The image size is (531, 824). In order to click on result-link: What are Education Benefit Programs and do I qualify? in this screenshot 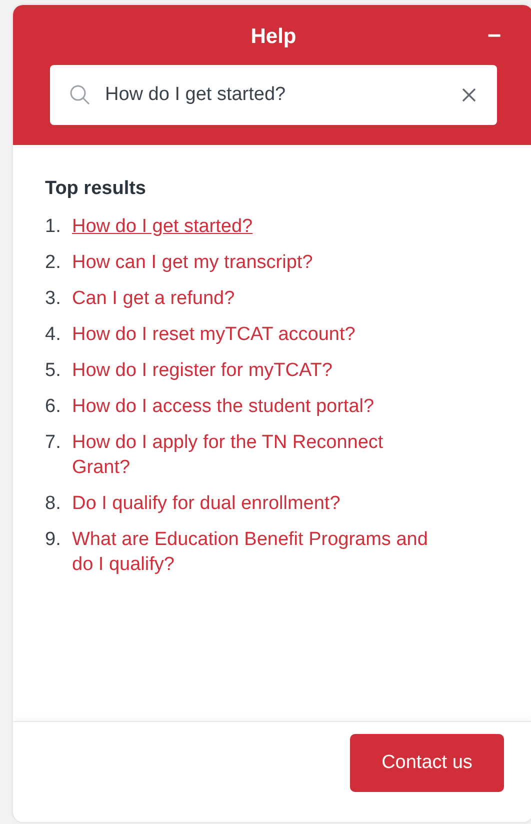, I will do `click(255, 552)`.